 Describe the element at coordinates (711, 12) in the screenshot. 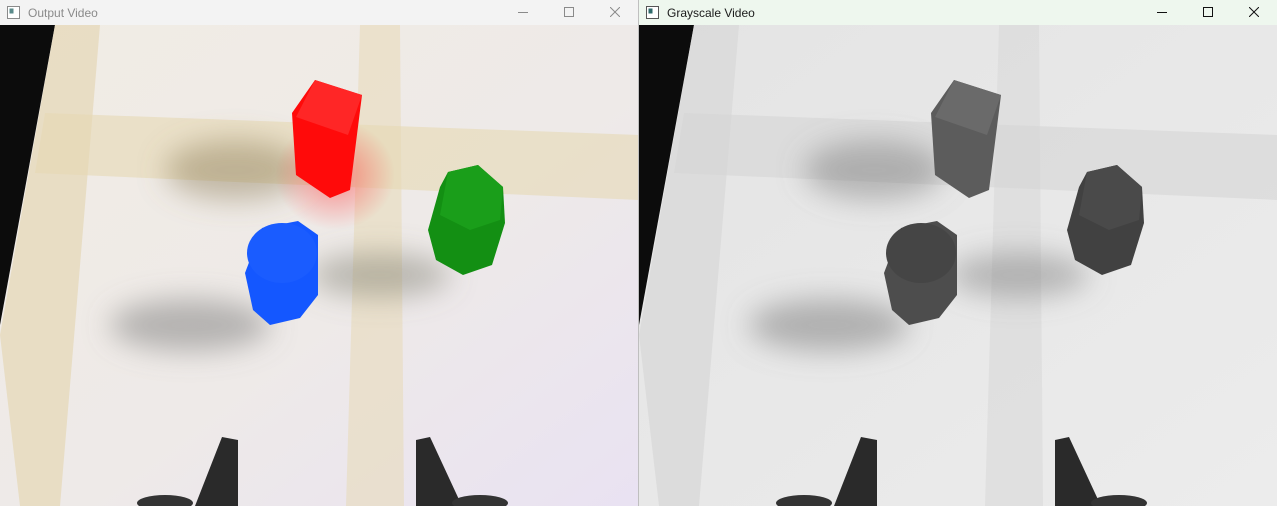

I see `window-title: Grayscale Video` at that location.